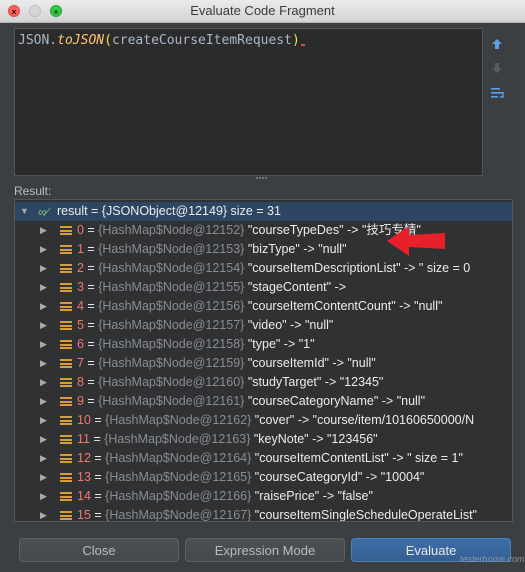  Describe the element at coordinates (84, 515) in the screenshot. I see `entry-index: 15` at that location.